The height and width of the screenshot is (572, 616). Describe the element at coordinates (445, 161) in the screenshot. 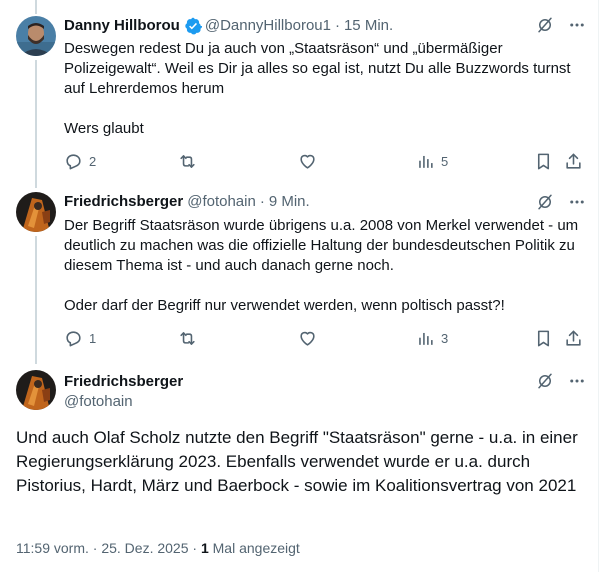

I see `views-count: 5` at that location.